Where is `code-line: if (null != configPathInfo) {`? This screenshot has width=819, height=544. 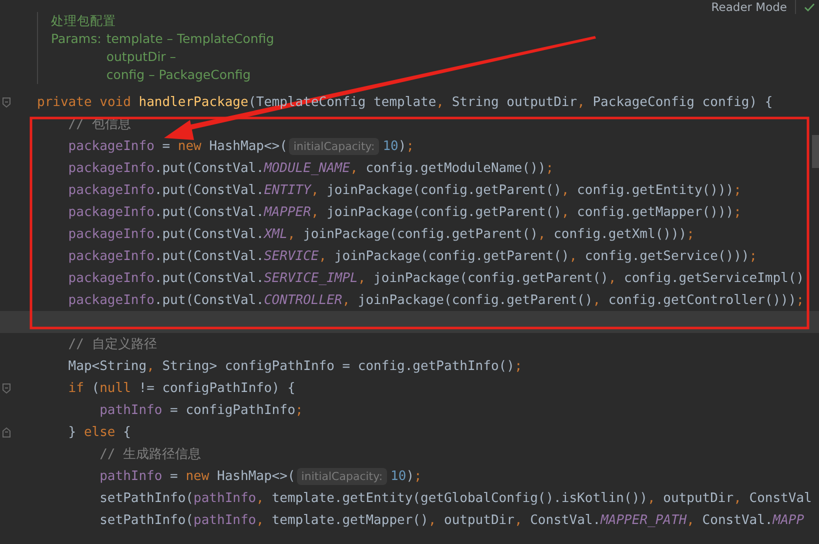
code-line: if (null != configPathInfo) { is located at coordinates (182, 389).